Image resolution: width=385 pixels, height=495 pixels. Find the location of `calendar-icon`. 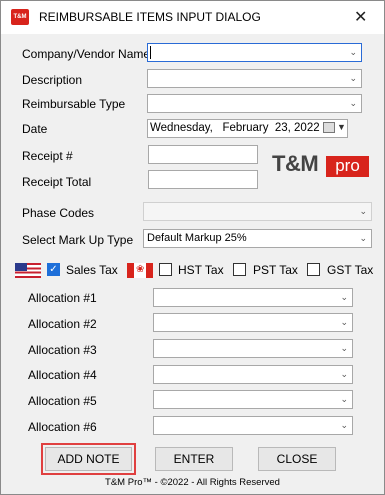

calendar-icon is located at coordinates (329, 127).